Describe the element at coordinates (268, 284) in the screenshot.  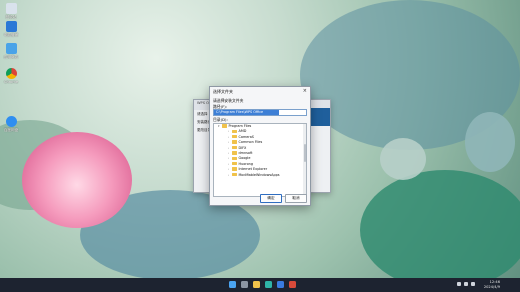
I see `edge-icon` at that location.